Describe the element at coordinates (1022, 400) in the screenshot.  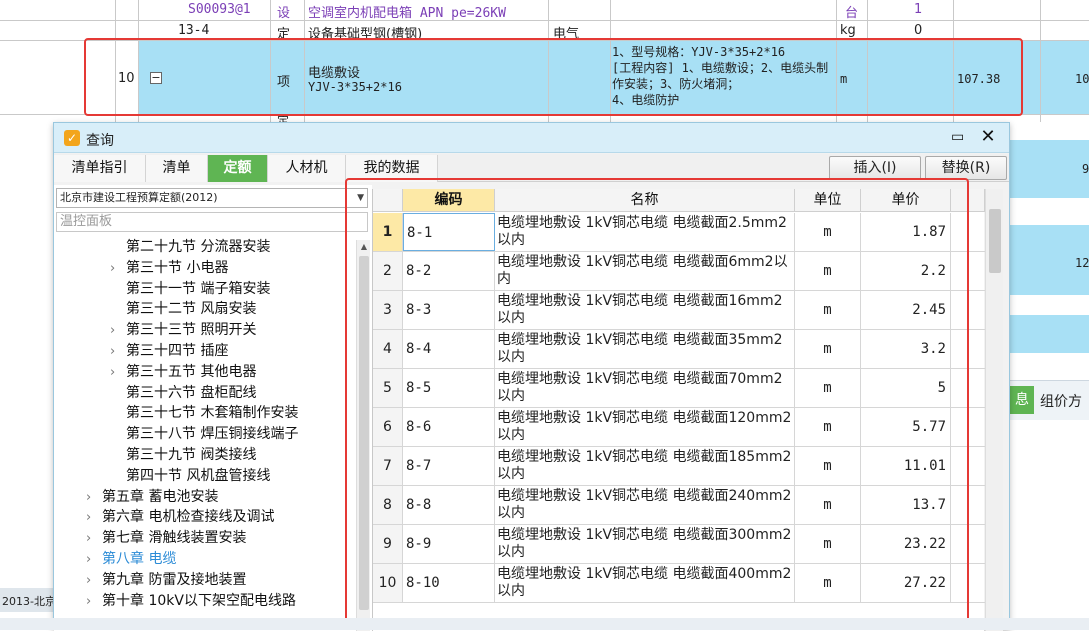
I see `bg-right-tab-info: 息` at that location.